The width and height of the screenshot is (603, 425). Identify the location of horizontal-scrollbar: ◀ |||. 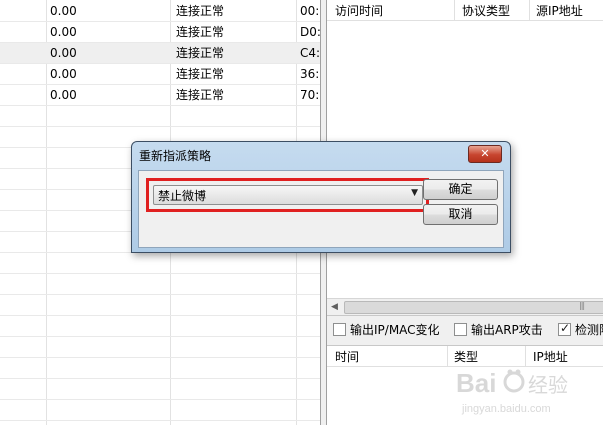
(465, 306).